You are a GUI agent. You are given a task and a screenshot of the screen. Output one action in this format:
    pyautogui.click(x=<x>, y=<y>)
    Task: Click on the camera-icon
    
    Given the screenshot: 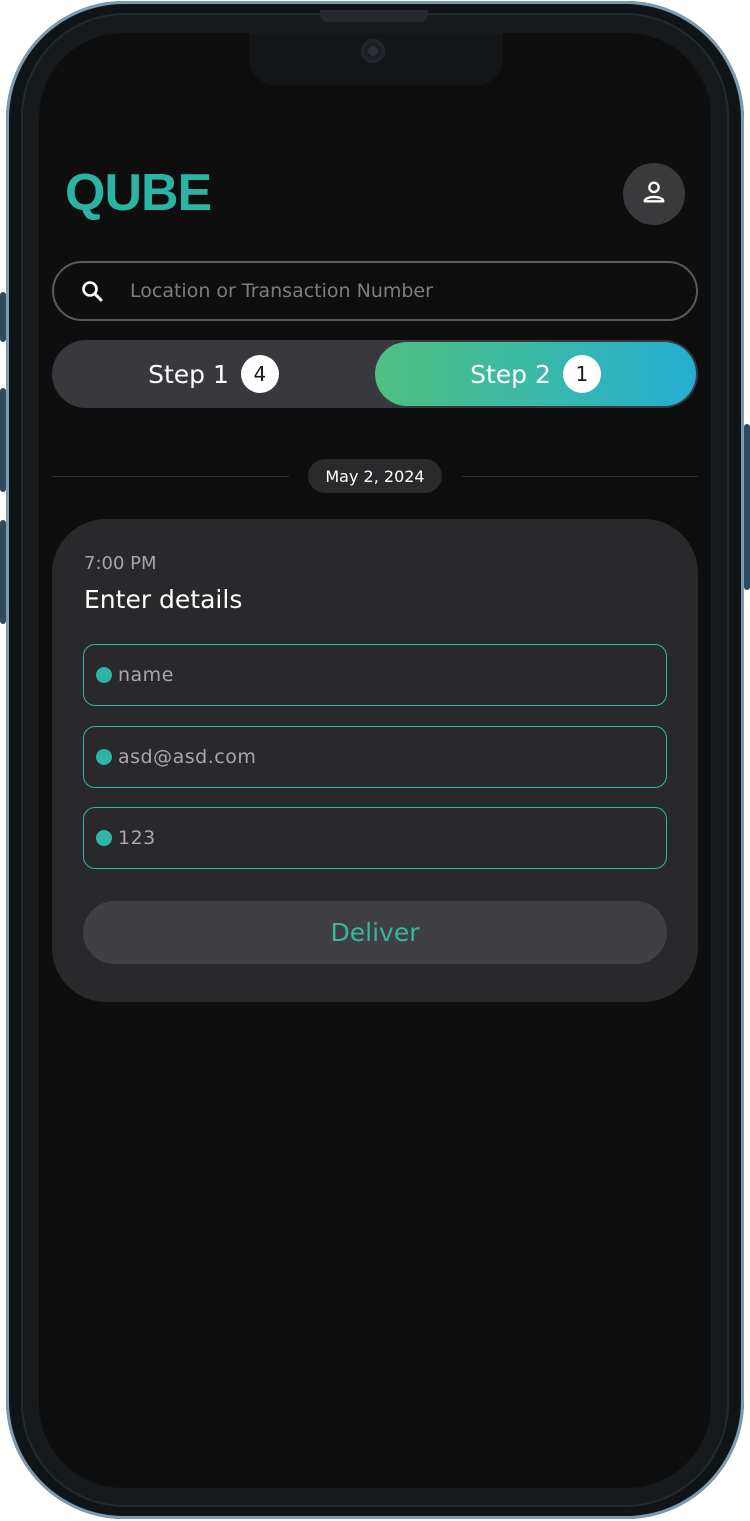 What is the action you would take?
    pyautogui.click(x=373, y=51)
    